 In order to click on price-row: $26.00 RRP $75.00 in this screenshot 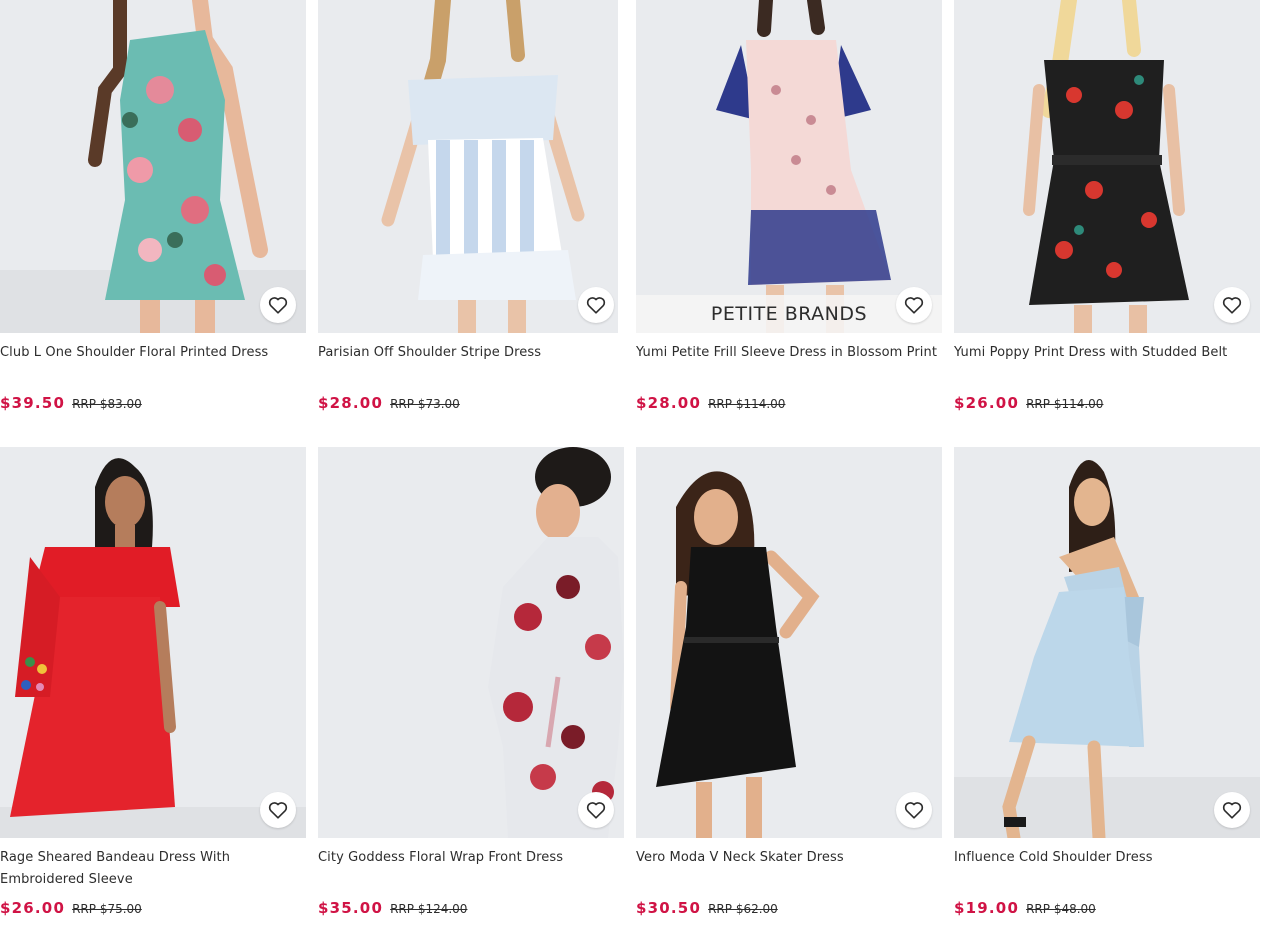, I will do `click(71, 908)`.